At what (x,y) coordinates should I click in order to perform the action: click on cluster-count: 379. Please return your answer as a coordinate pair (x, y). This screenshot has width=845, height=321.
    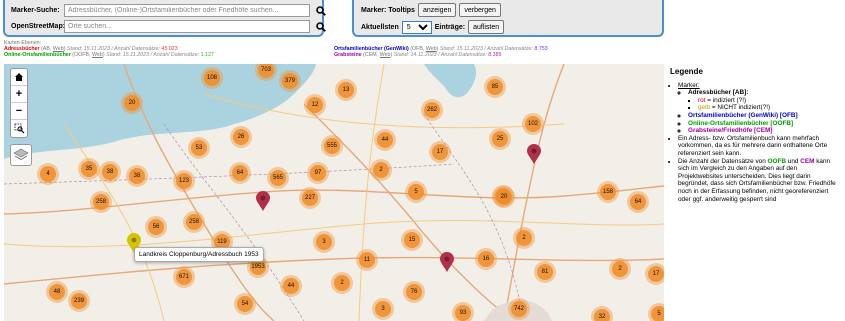
    Looking at the image, I should click on (290, 81).